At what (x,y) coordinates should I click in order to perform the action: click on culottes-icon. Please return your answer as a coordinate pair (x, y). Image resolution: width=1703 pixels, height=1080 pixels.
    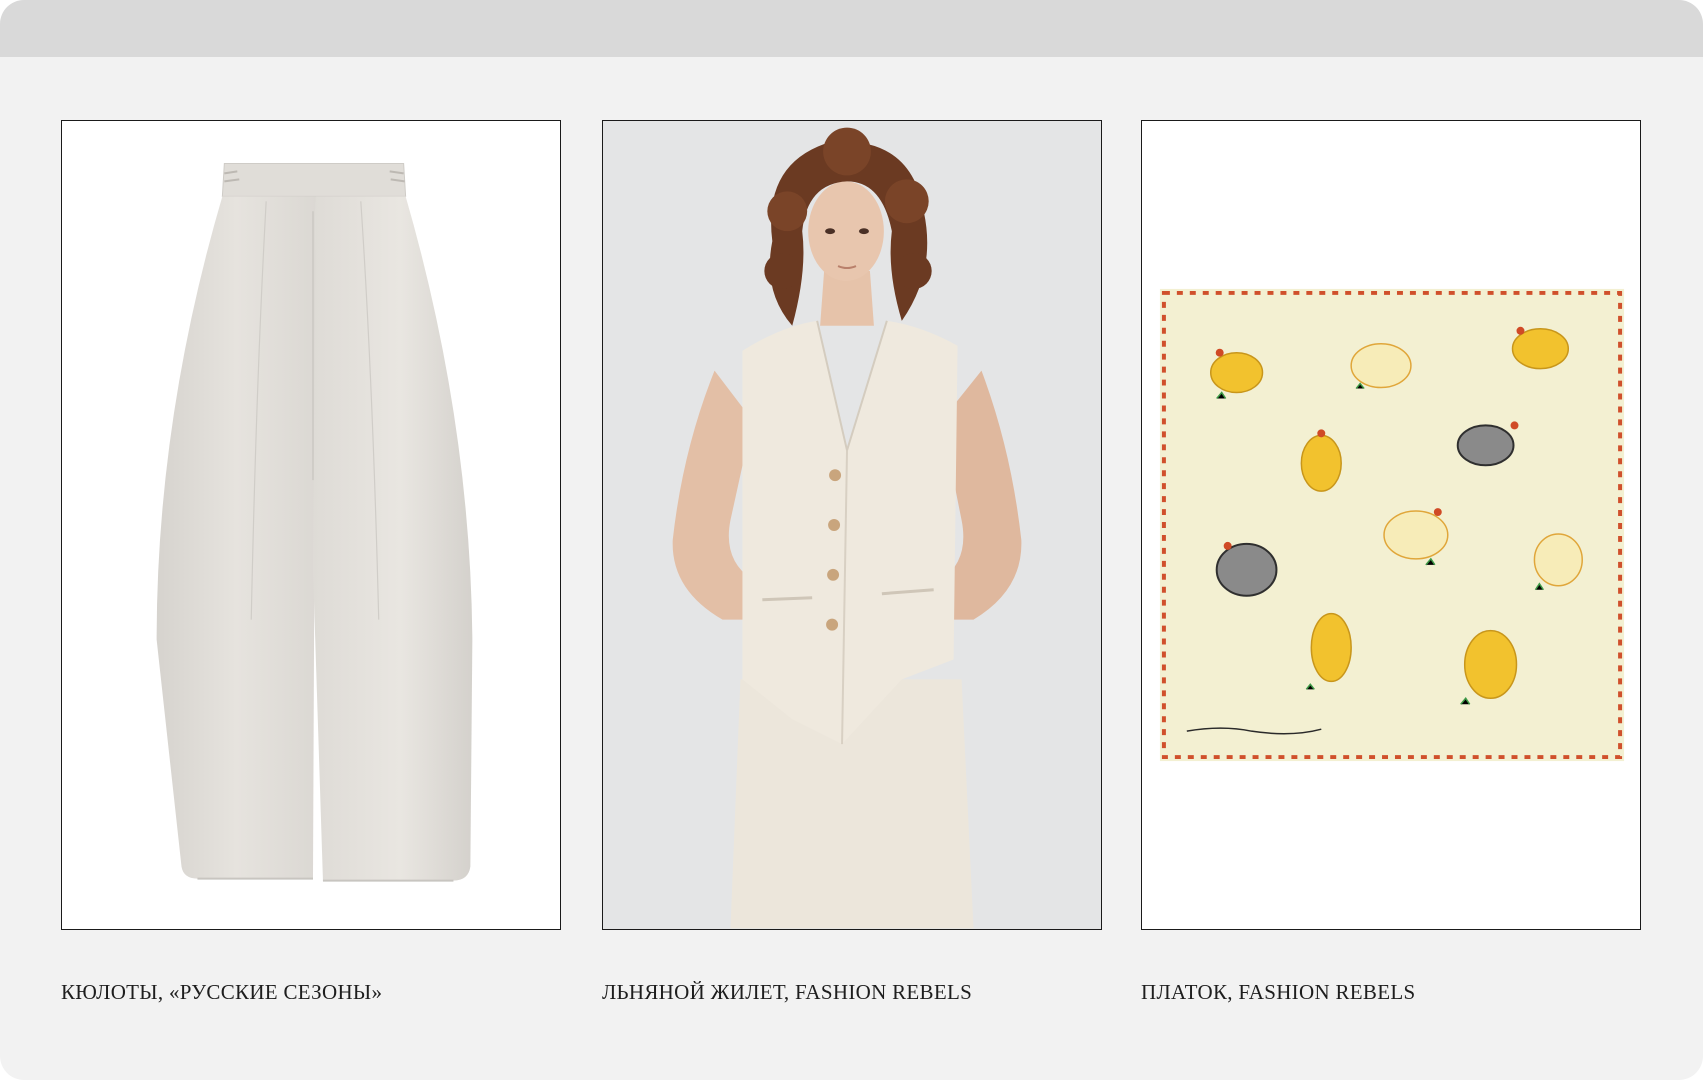
    Looking at the image, I should click on (314, 522).